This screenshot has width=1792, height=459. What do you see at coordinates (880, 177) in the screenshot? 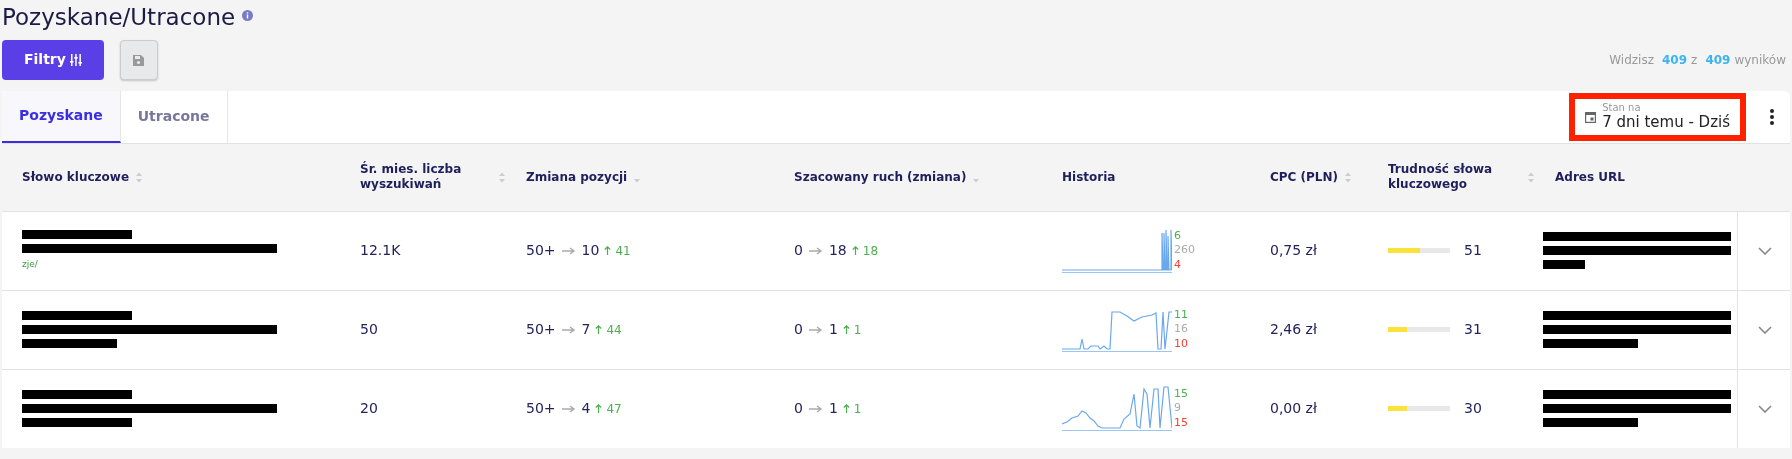
I see `column-header: Szacowany ruch (zmiana)` at bounding box center [880, 177].